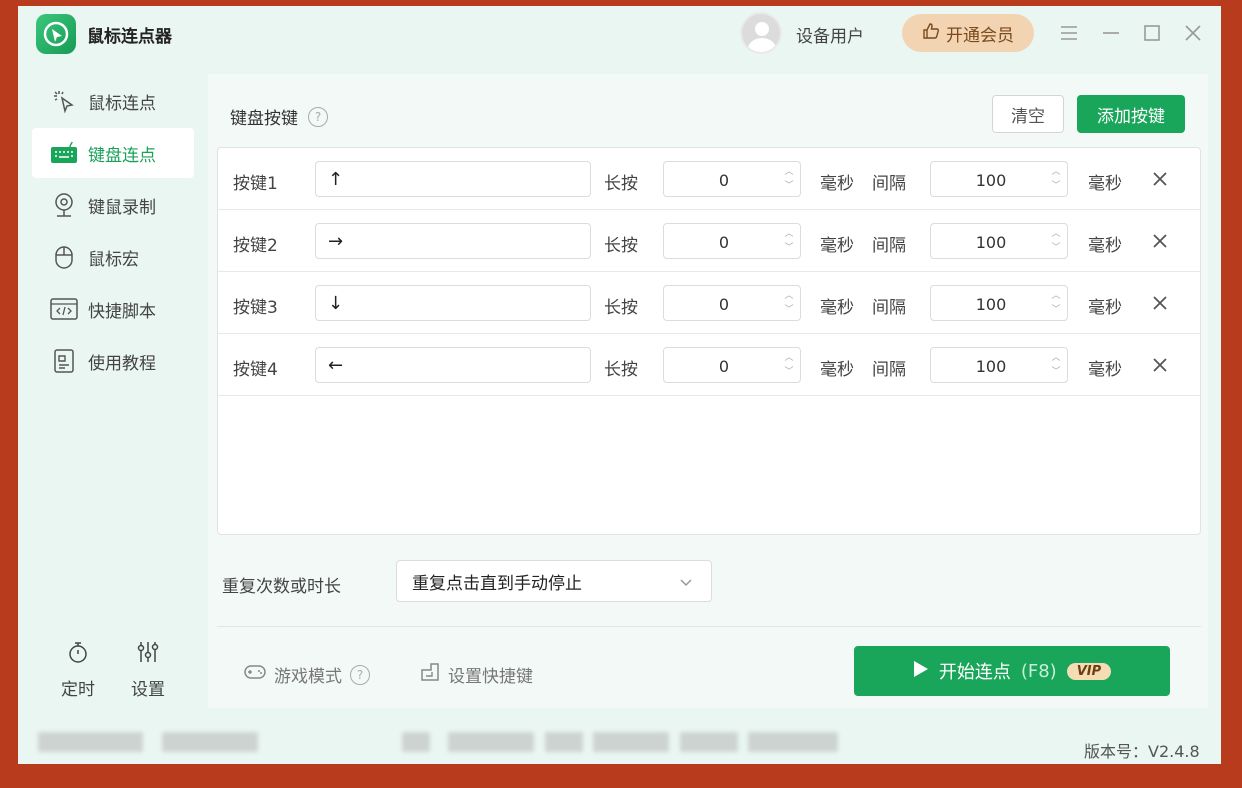 The height and width of the screenshot is (788, 1242). I want to click on app-title: 鼠标连点器, so click(129, 37).